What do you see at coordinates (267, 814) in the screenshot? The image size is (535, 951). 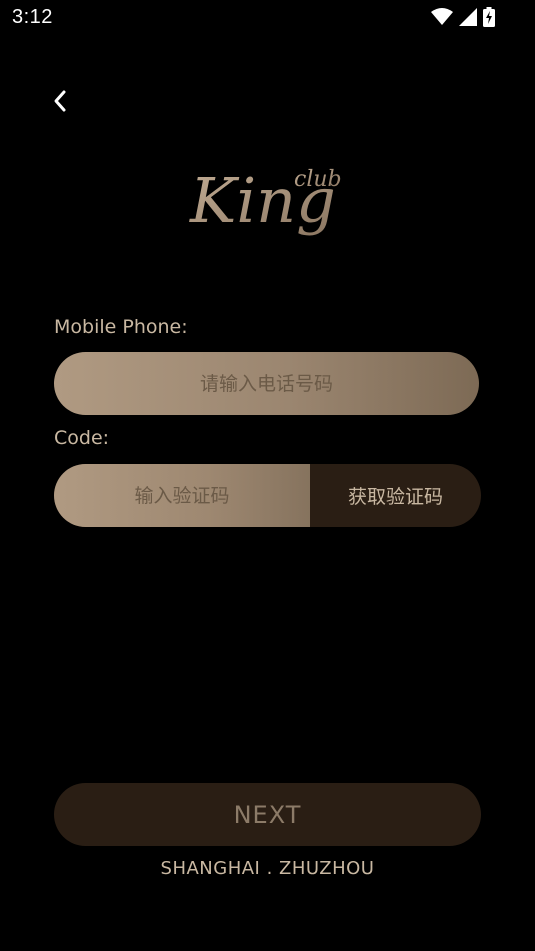 I see `next-button: NEXT` at bounding box center [267, 814].